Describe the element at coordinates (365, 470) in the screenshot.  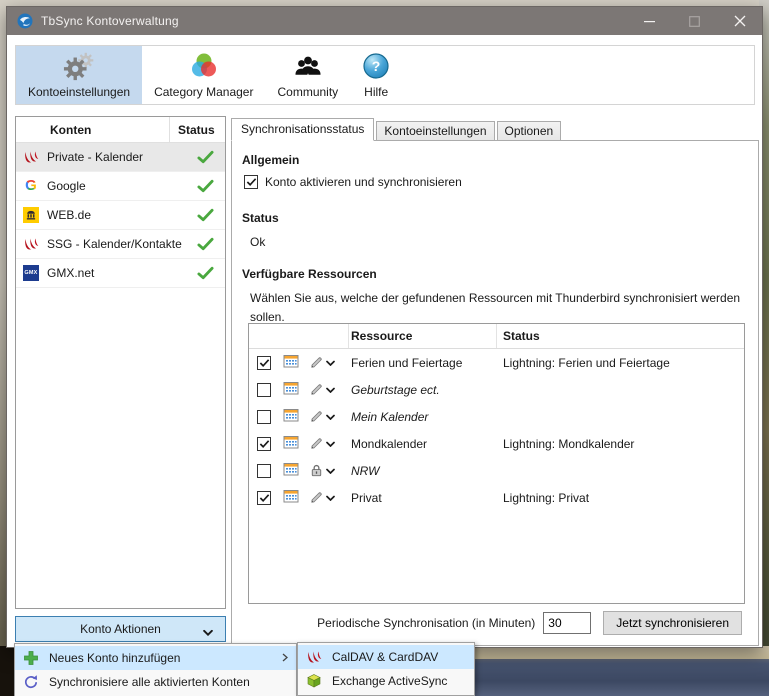
I see `resource-name: NRW` at that location.